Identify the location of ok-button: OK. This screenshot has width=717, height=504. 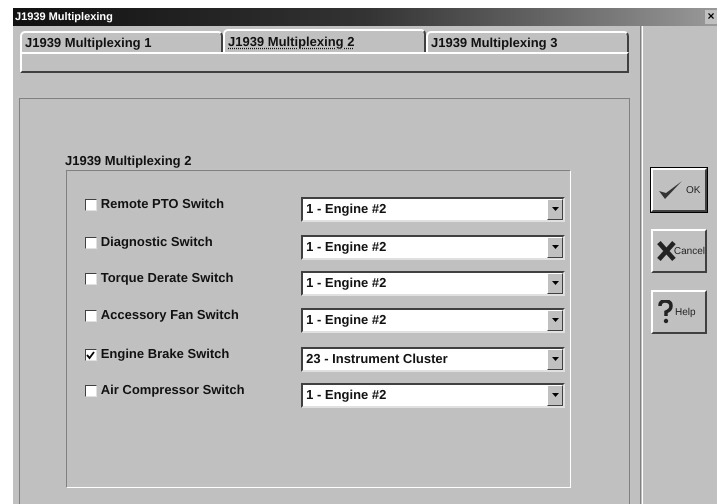
(679, 190).